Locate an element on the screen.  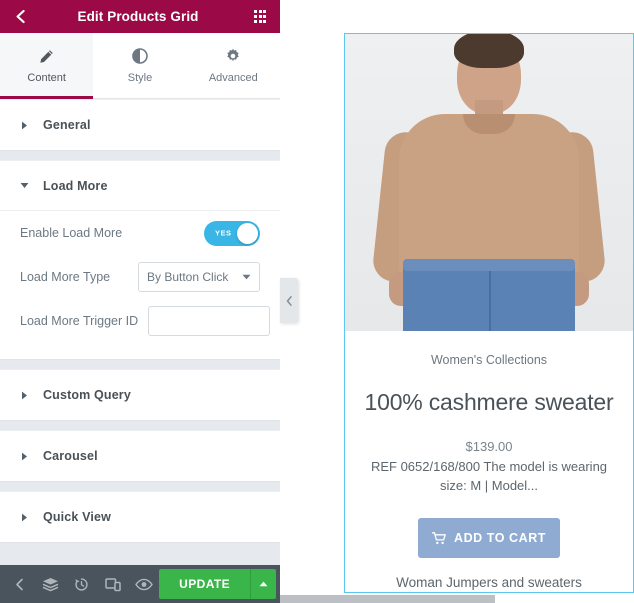
pencil-icon is located at coordinates (46, 56).